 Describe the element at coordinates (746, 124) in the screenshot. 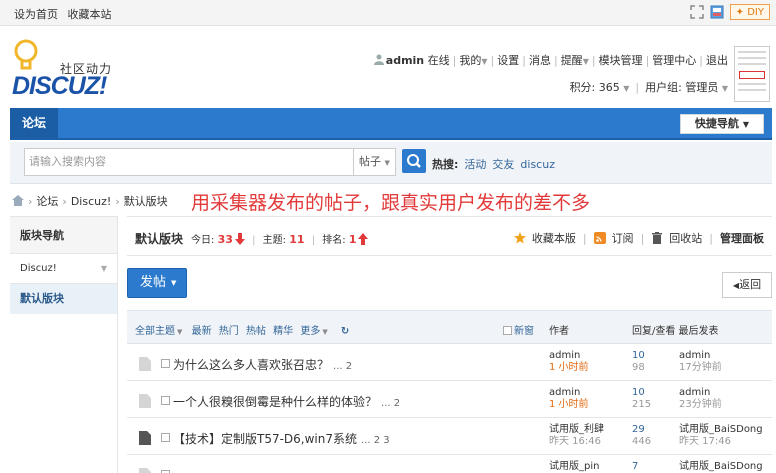

I see `quick-nav-caret-icon: ▼` at that location.